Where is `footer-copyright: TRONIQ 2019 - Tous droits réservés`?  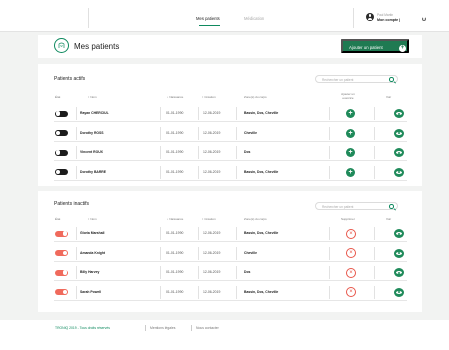 footer-copyright: TRONIQ 2019 - Tous droits réservés is located at coordinates (82, 328).